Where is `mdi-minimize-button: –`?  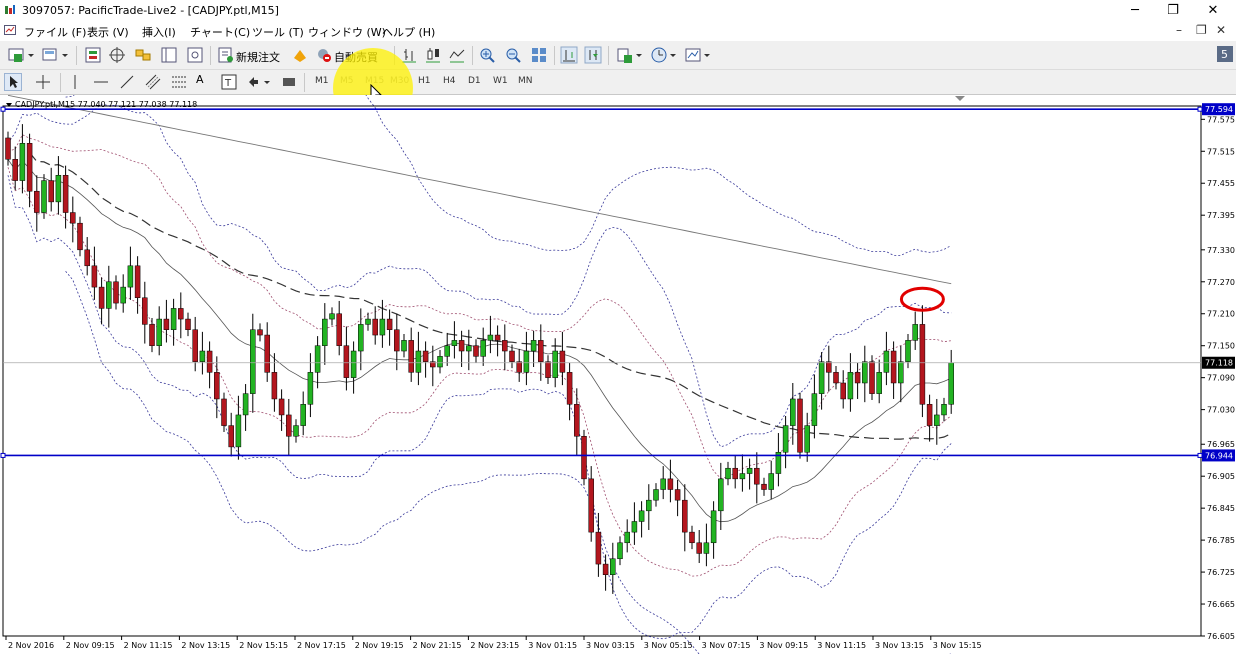
mdi-minimize-button: – is located at coordinates (1179, 30).